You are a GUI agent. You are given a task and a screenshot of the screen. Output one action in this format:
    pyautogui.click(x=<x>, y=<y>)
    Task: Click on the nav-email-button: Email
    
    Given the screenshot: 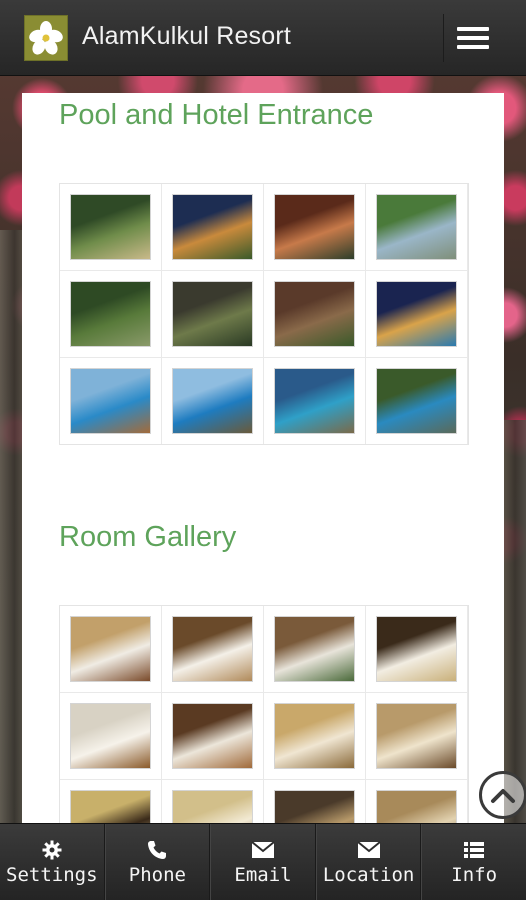 What is the action you would take?
    pyautogui.click(x=263, y=862)
    